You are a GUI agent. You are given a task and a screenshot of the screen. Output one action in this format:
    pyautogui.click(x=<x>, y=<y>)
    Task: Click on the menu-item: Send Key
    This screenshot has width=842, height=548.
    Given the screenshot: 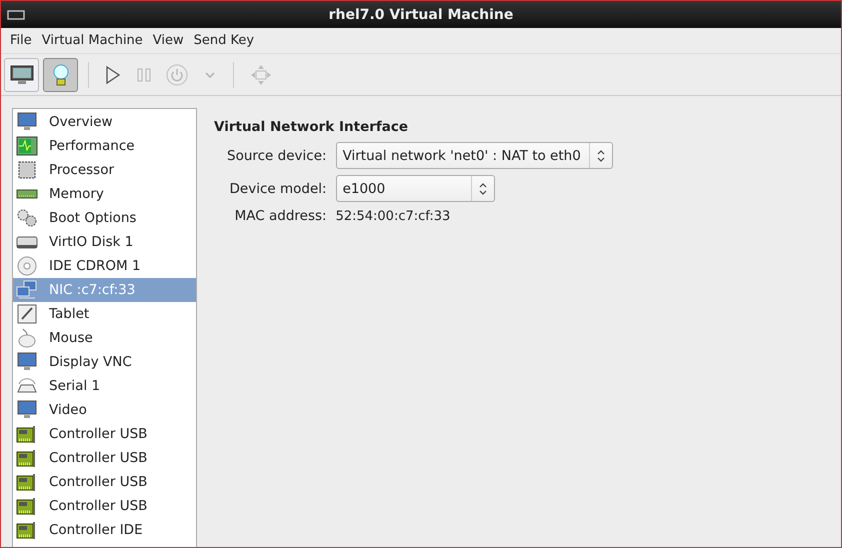 What is the action you would take?
    pyautogui.click(x=224, y=40)
    